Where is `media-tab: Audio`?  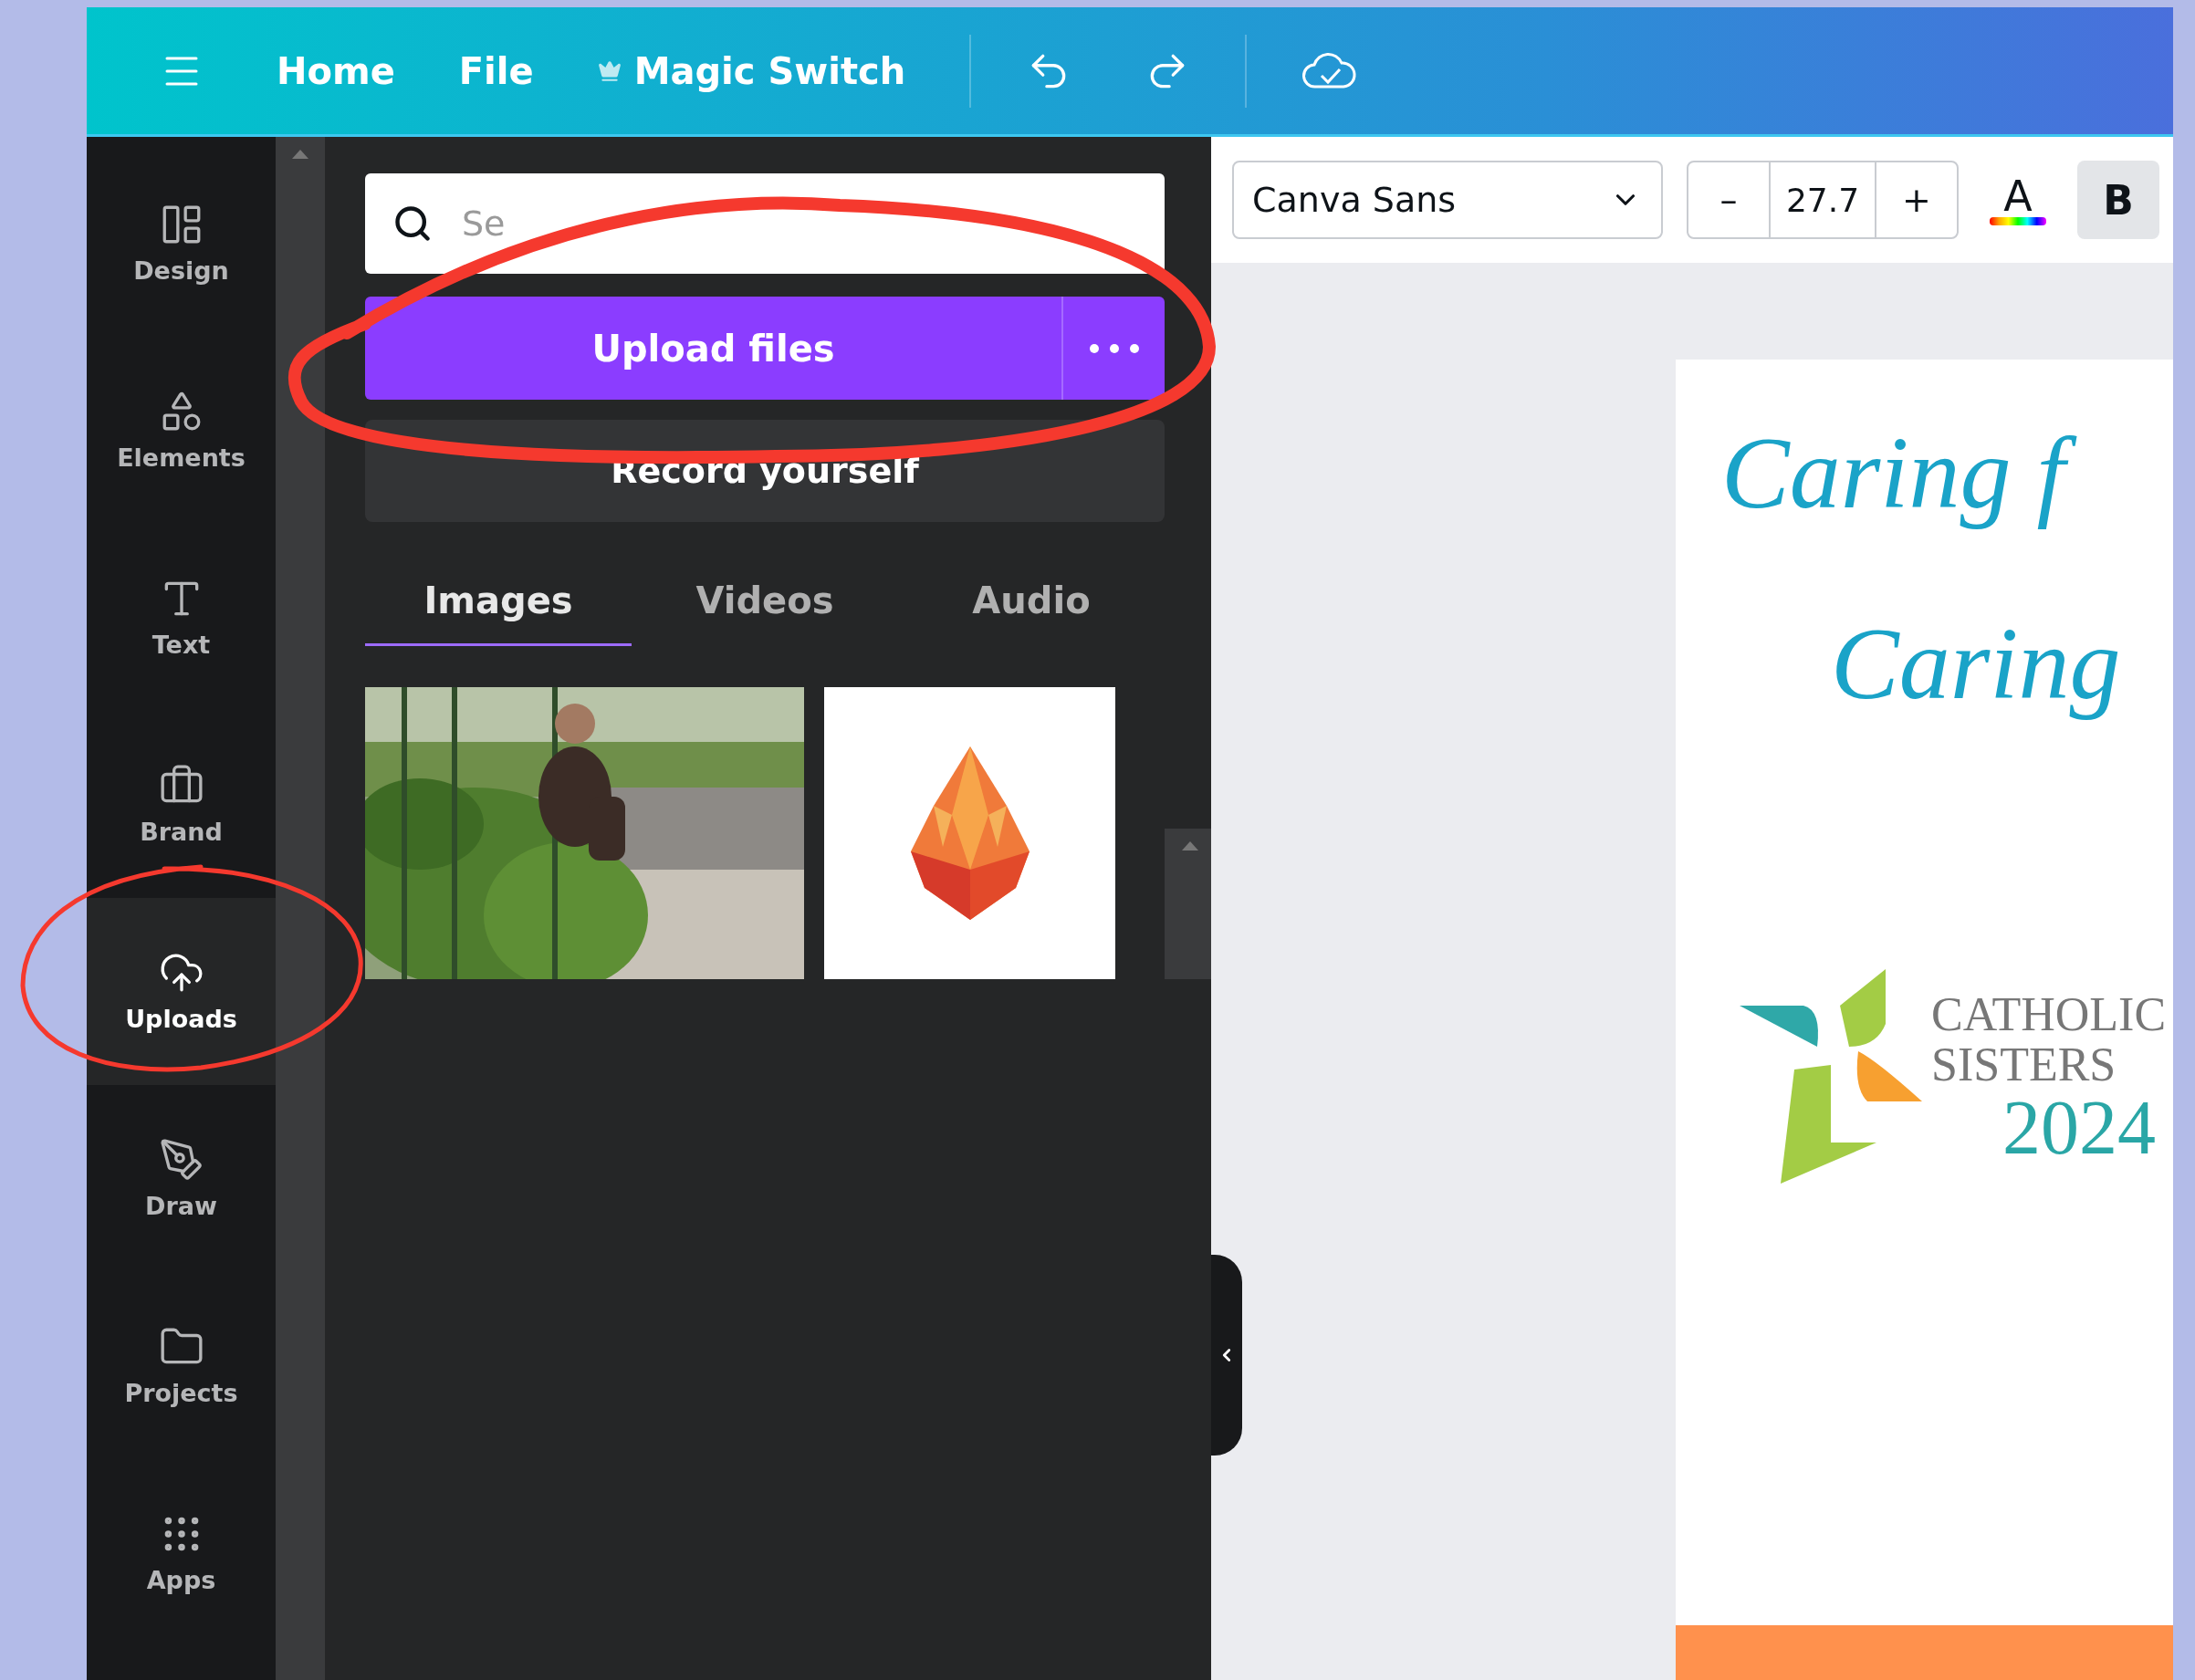 media-tab: Audio is located at coordinates (1031, 602).